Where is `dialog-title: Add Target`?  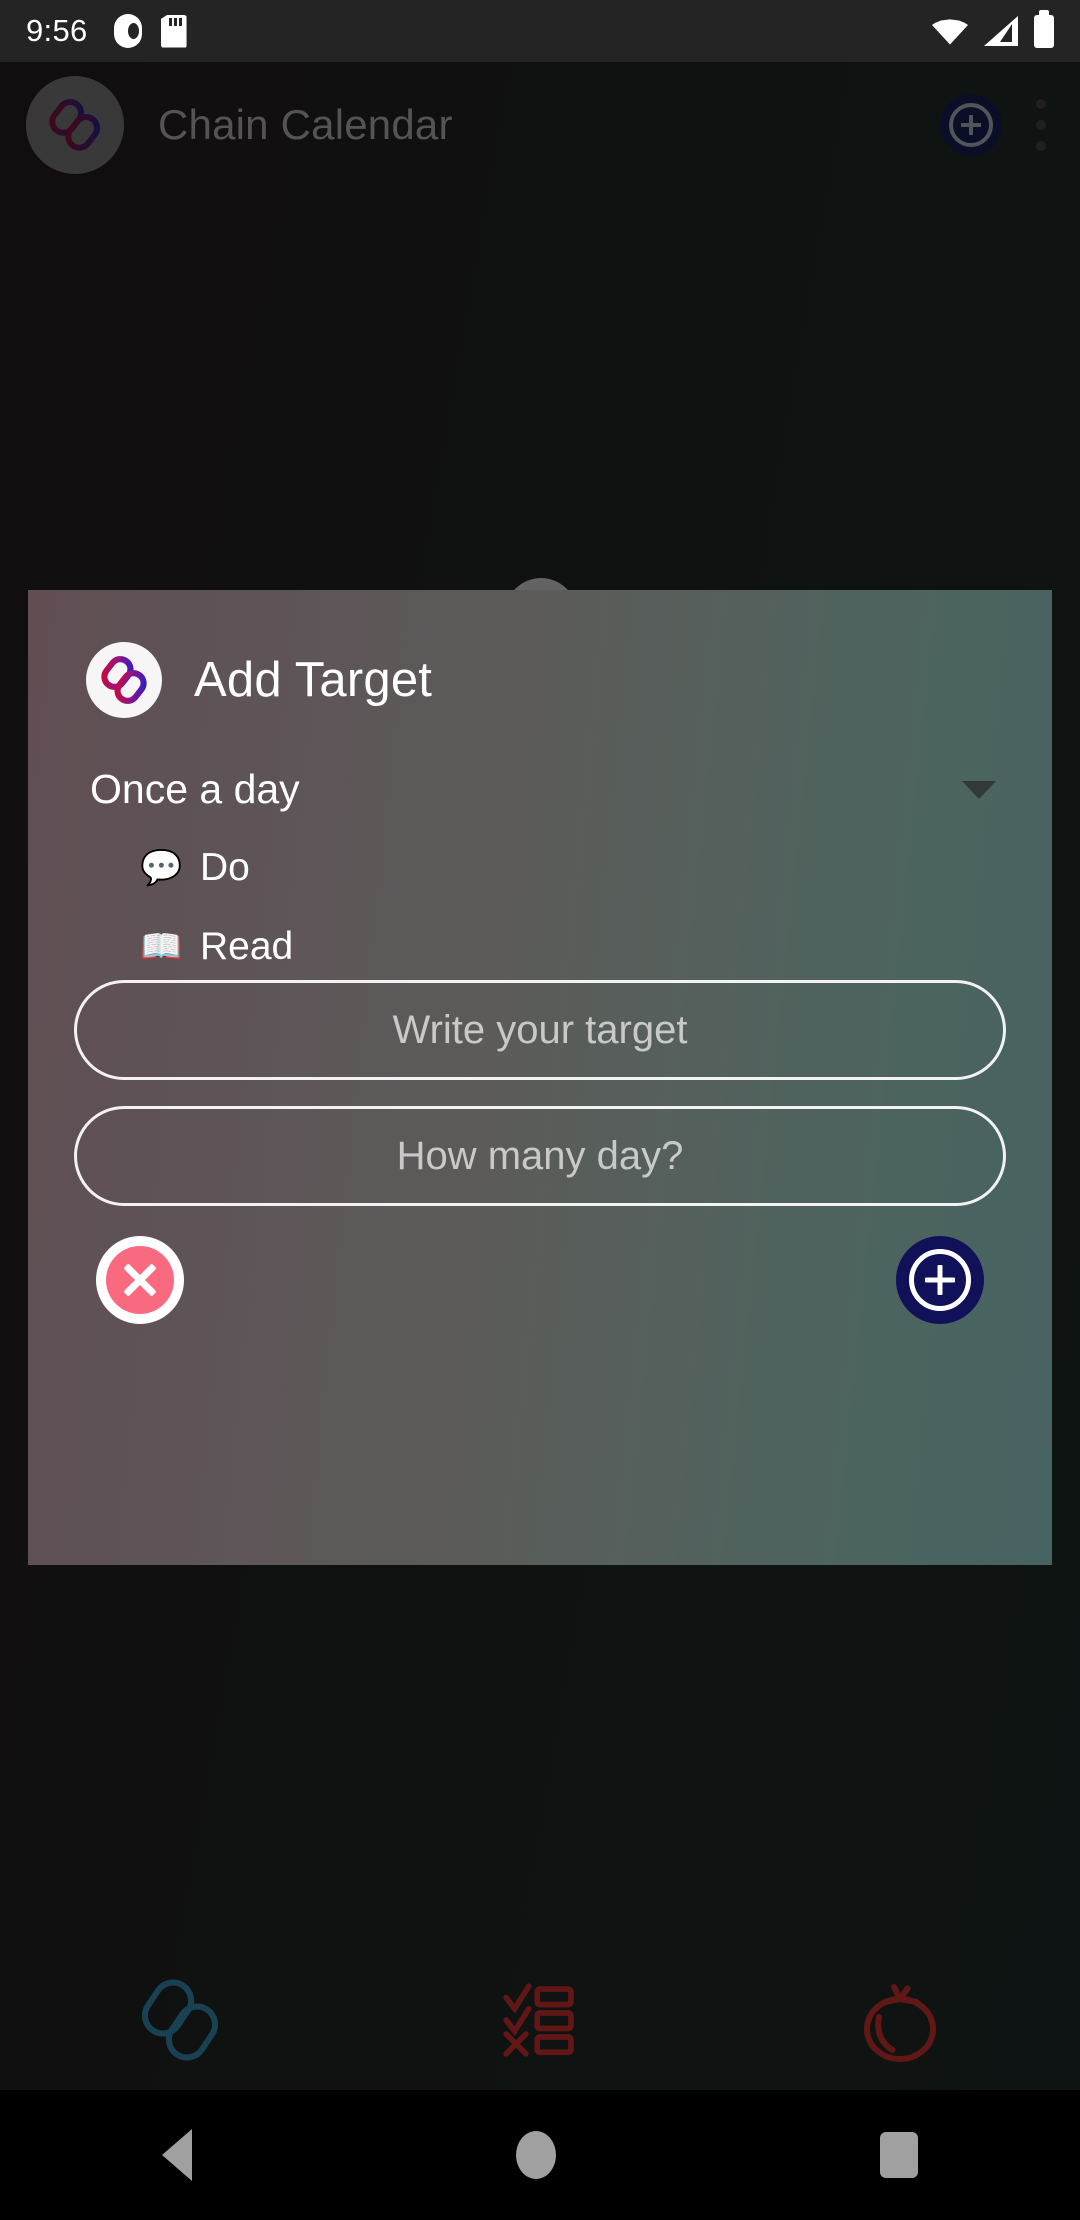
dialog-title: Add Target is located at coordinates (313, 680).